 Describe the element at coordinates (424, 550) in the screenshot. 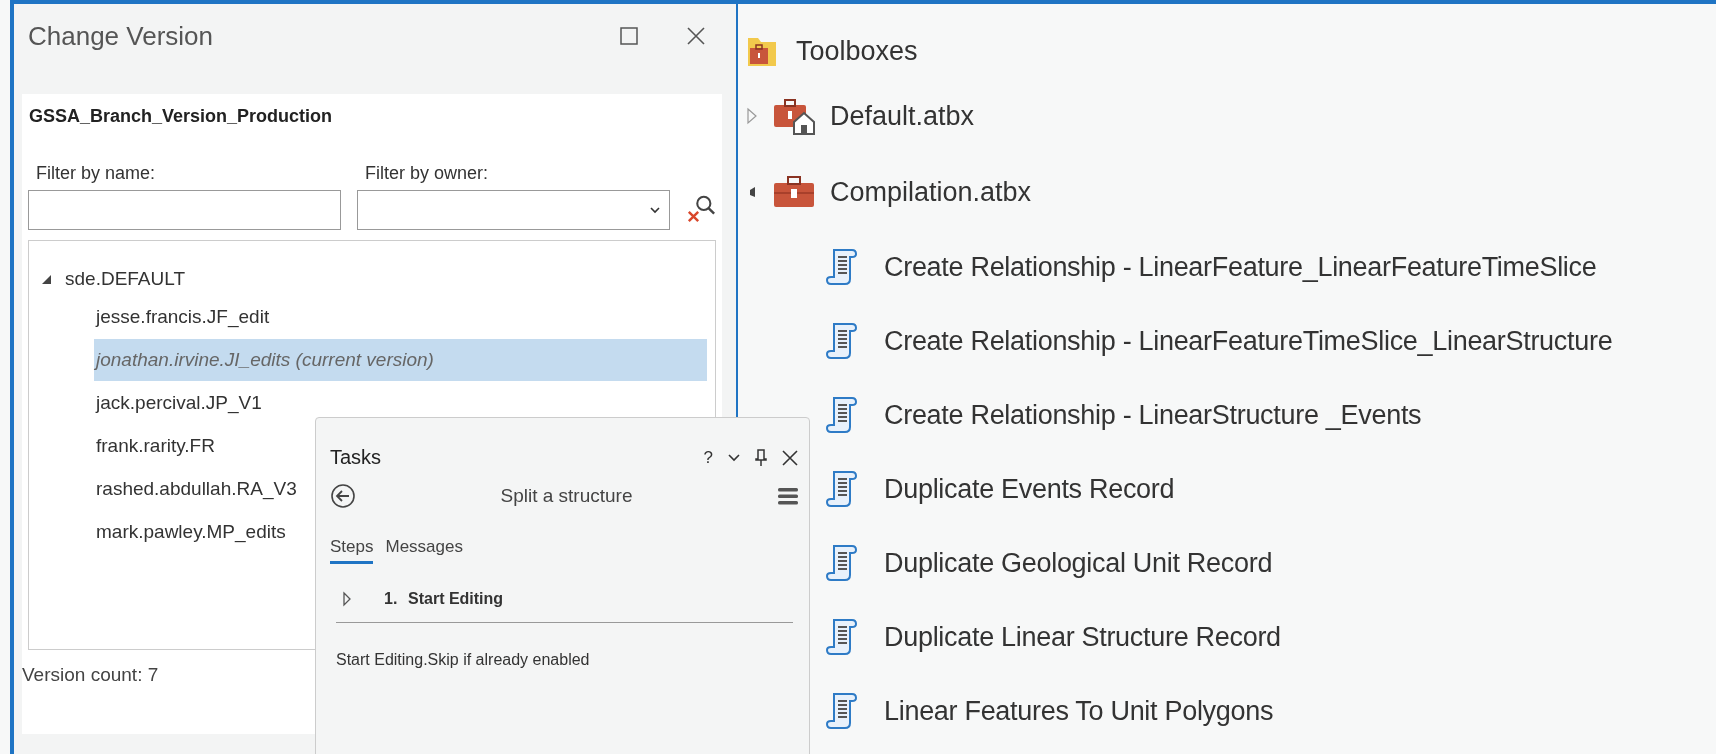

I see `tab: Messages` at that location.